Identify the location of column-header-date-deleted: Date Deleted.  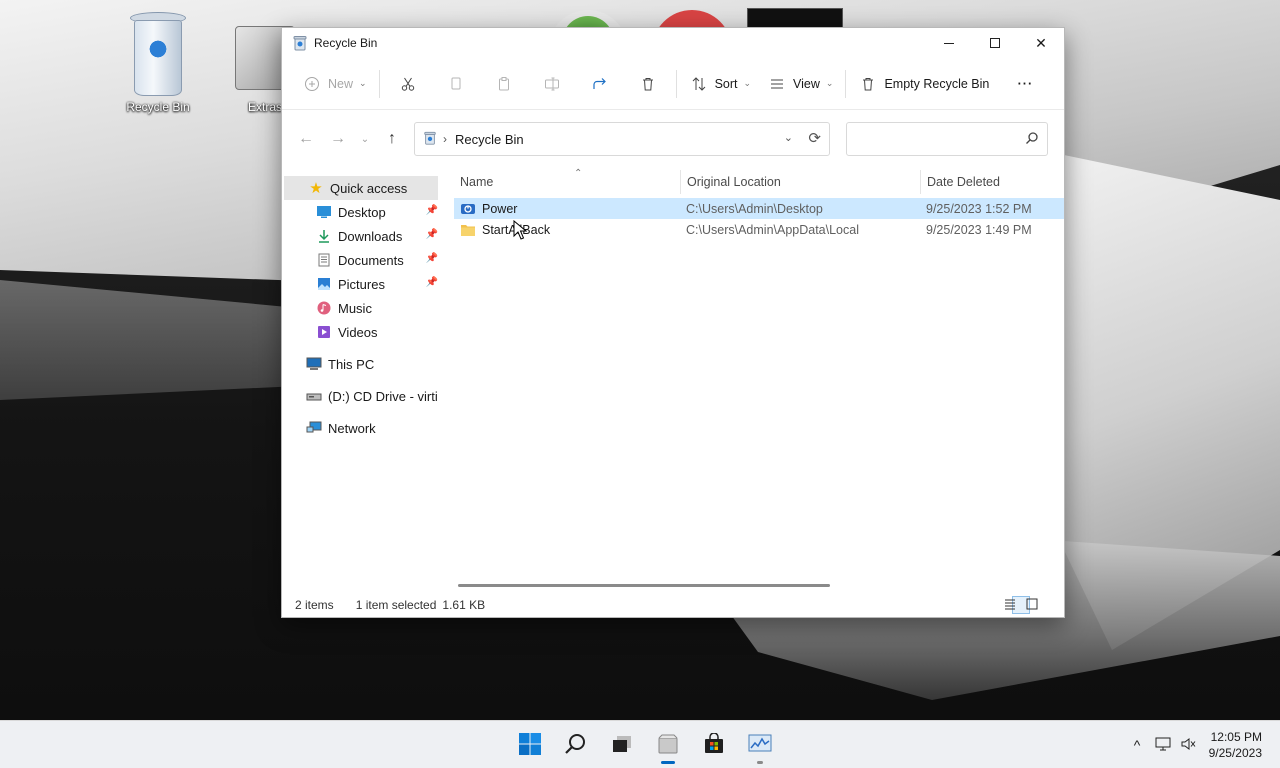
(990, 182).